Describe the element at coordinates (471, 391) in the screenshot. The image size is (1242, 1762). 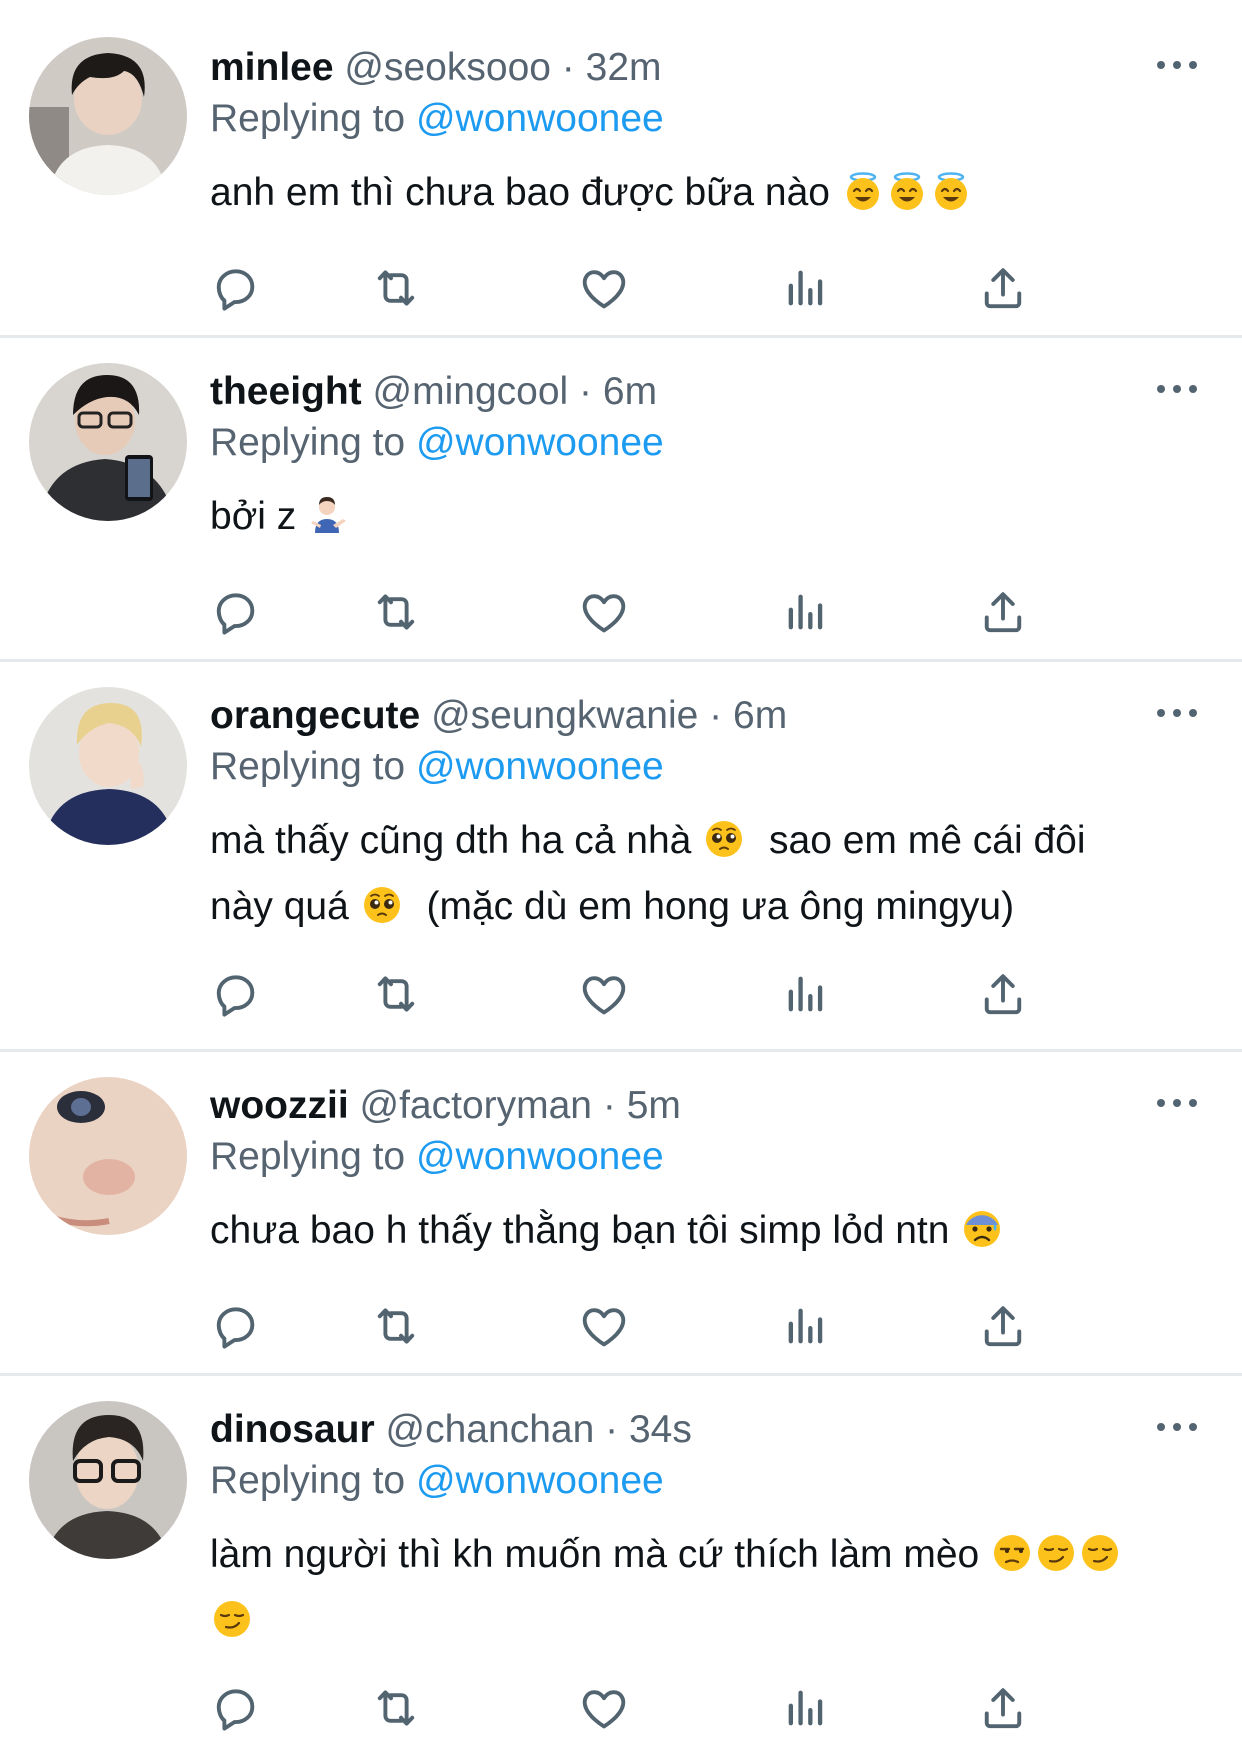
I see `username: @mingcool` at that location.